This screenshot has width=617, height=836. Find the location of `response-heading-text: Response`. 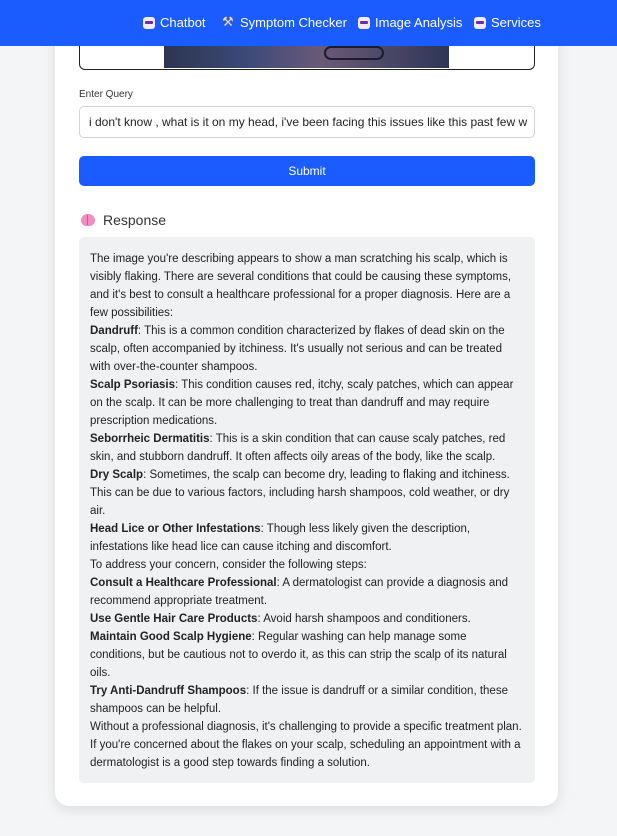

response-heading-text: Response is located at coordinates (135, 220).